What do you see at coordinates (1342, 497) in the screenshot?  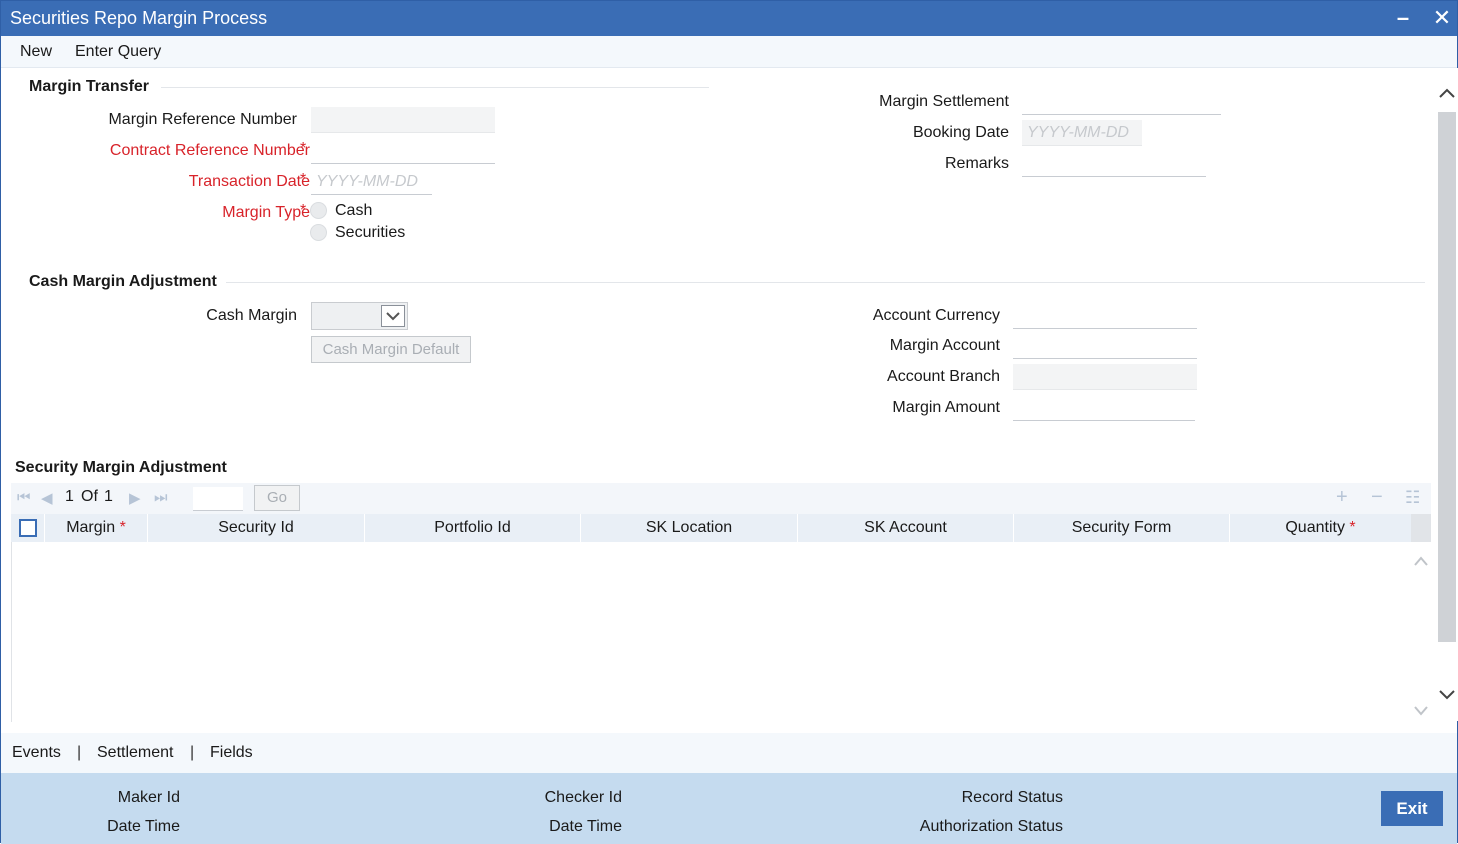 I see `add-row-icon: +` at bounding box center [1342, 497].